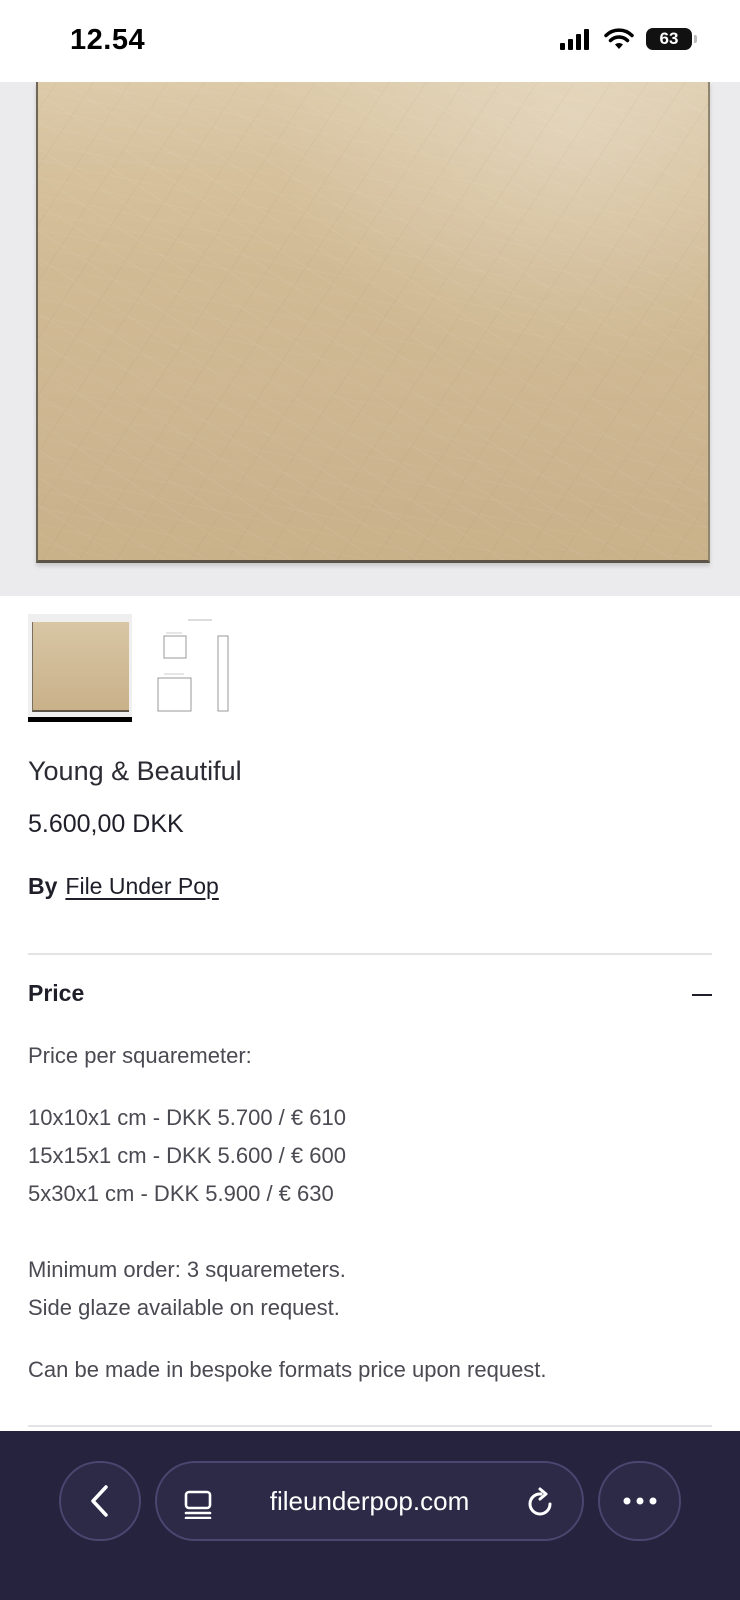 This screenshot has height=1600, width=740. Describe the element at coordinates (198, 1504) in the screenshot. I see `tabs-icon` at that location.